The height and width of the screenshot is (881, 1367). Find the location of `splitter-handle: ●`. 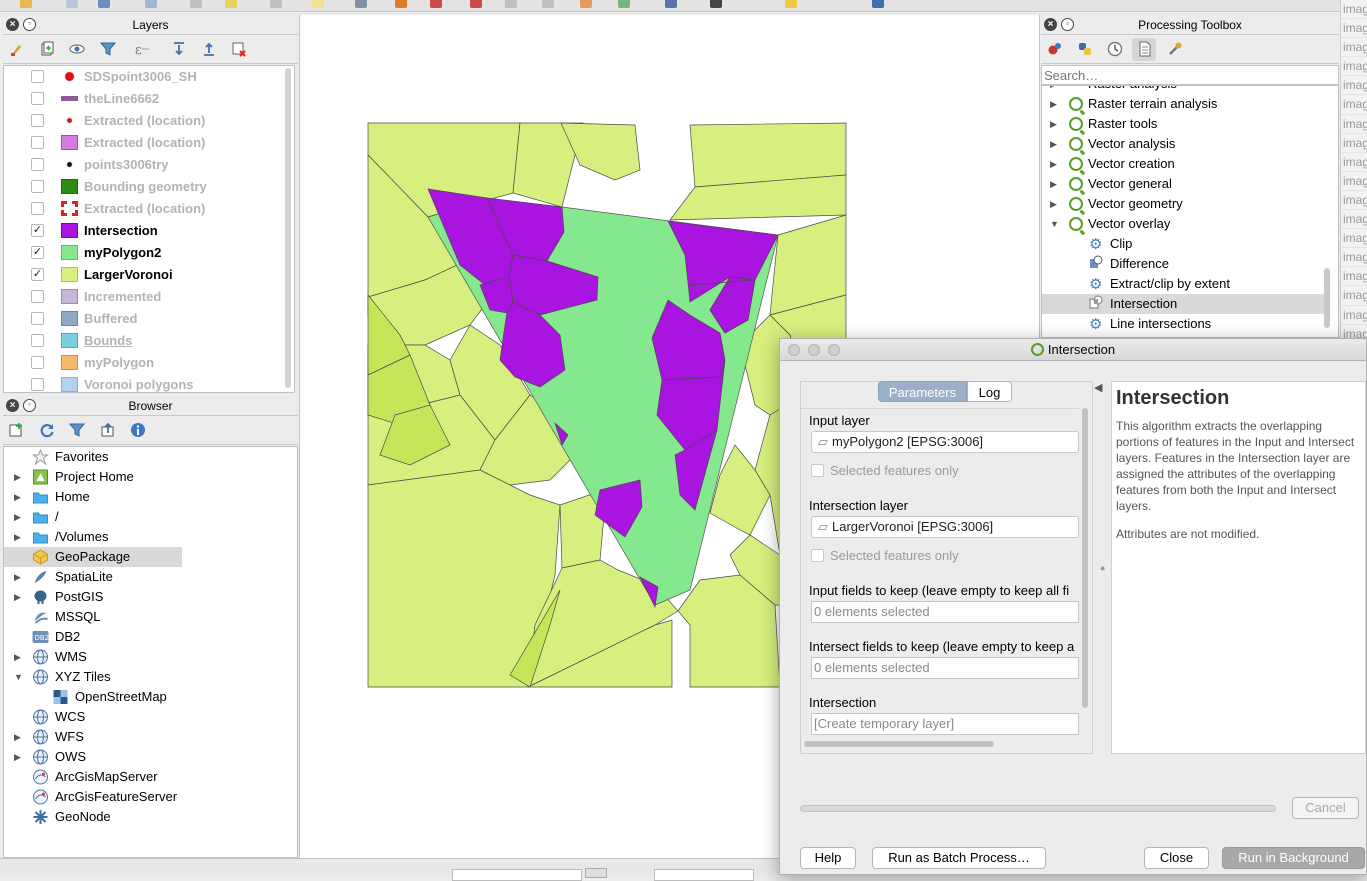

splitter-handle: ● is located at coordinates (1102, 568).